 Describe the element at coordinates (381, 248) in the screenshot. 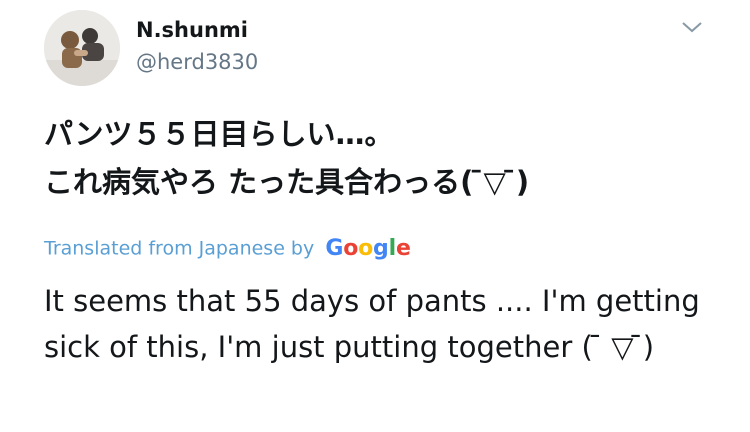

I see `google-logo-letter: g` at that location.